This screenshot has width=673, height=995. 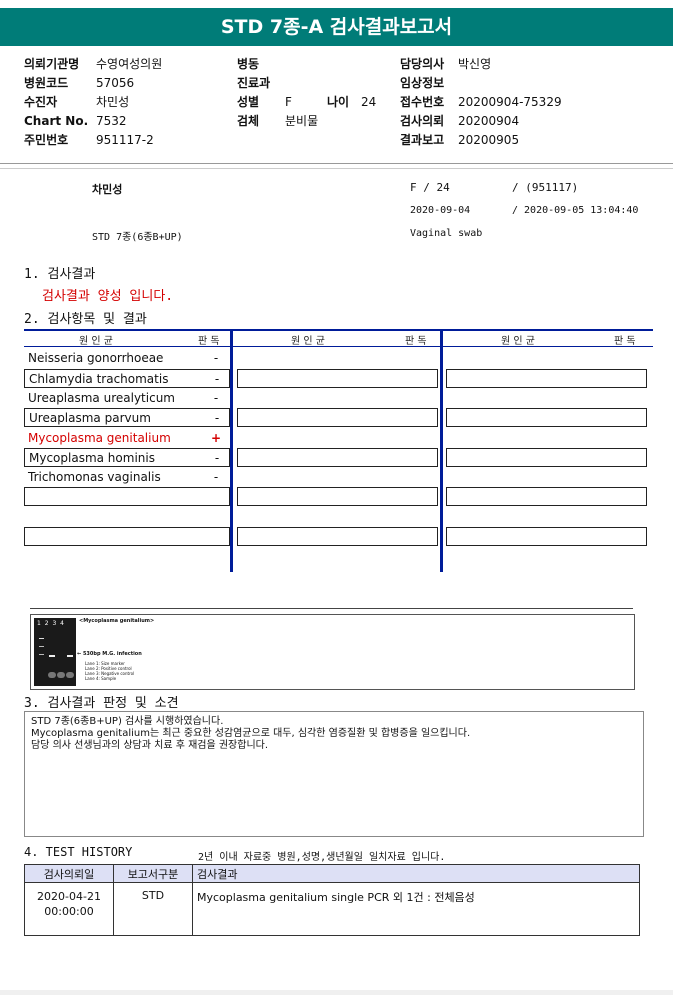 I want to click on history-col-type: 보고서구분, so click(x=153, y=873).